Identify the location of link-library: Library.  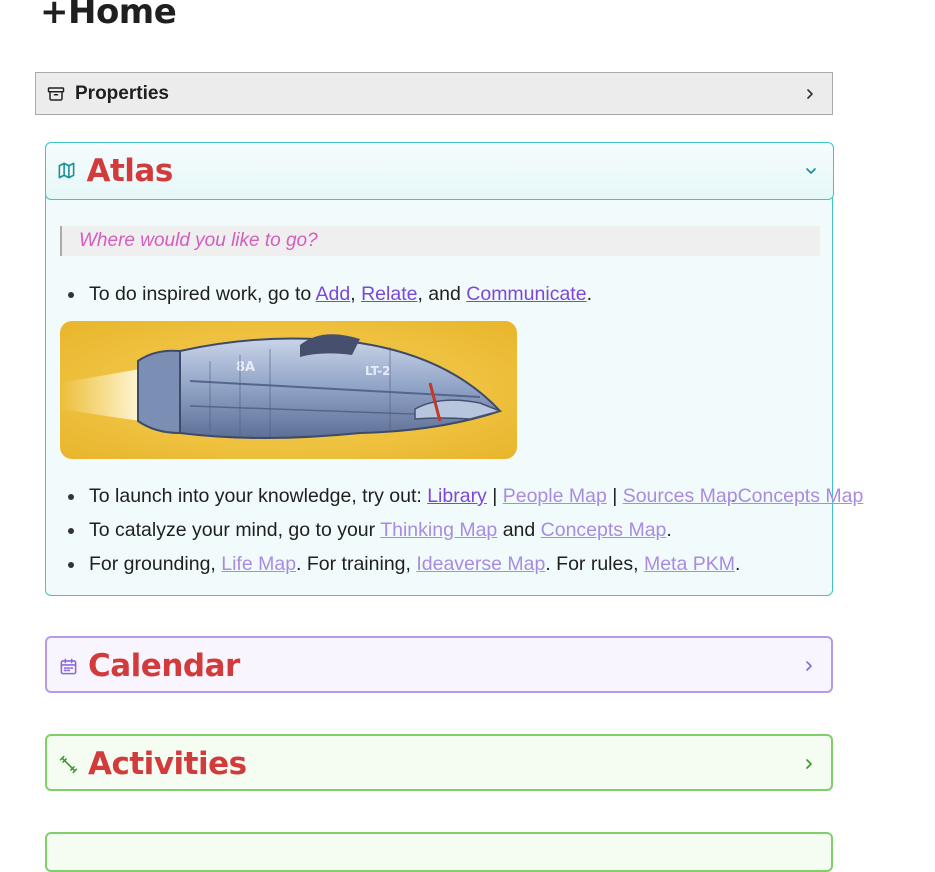
(457, 496).